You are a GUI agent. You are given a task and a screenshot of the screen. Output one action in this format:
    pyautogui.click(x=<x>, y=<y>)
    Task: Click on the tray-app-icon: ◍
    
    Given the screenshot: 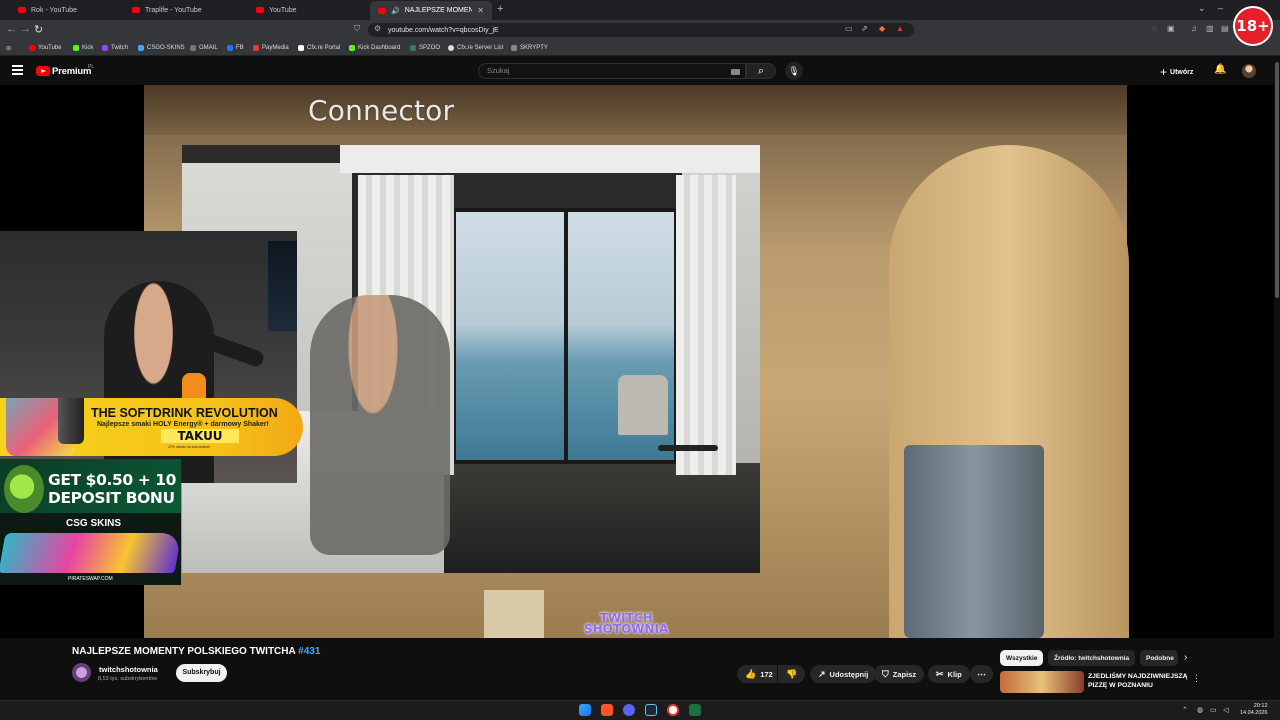 What is the action you would take?
    pyautogui.click(x=1200, y=710)
    